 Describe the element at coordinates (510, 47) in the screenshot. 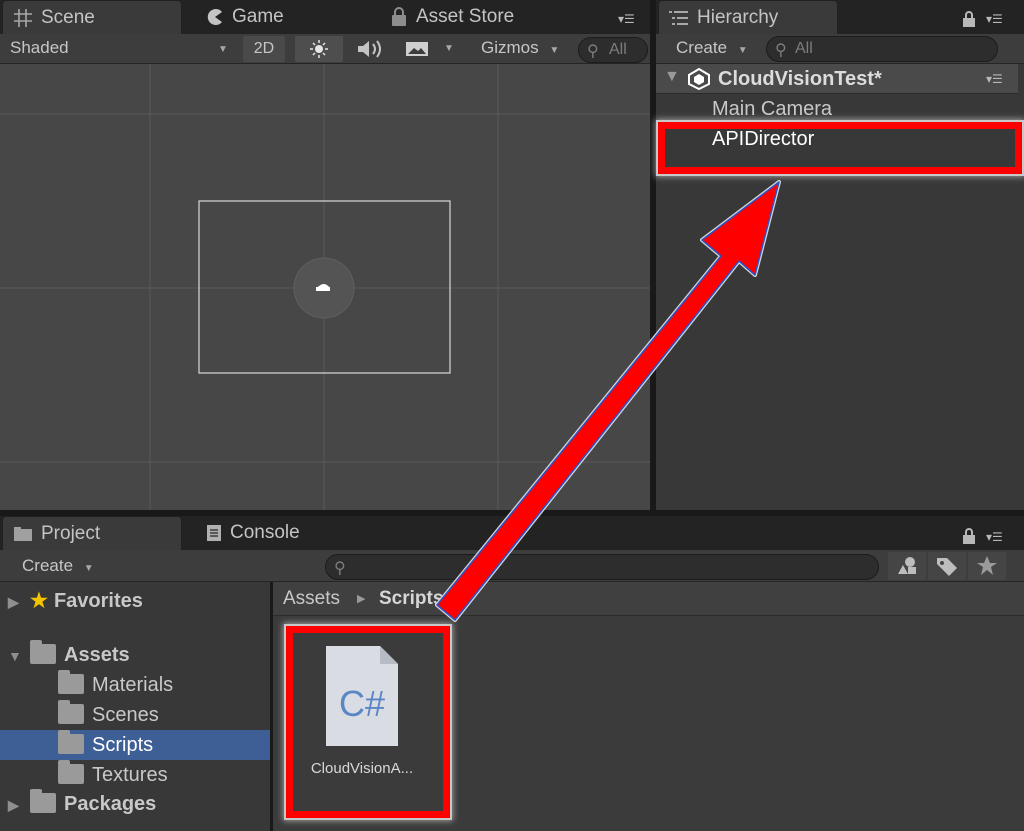

I see `gizmos-label: Gizmos` at that location.